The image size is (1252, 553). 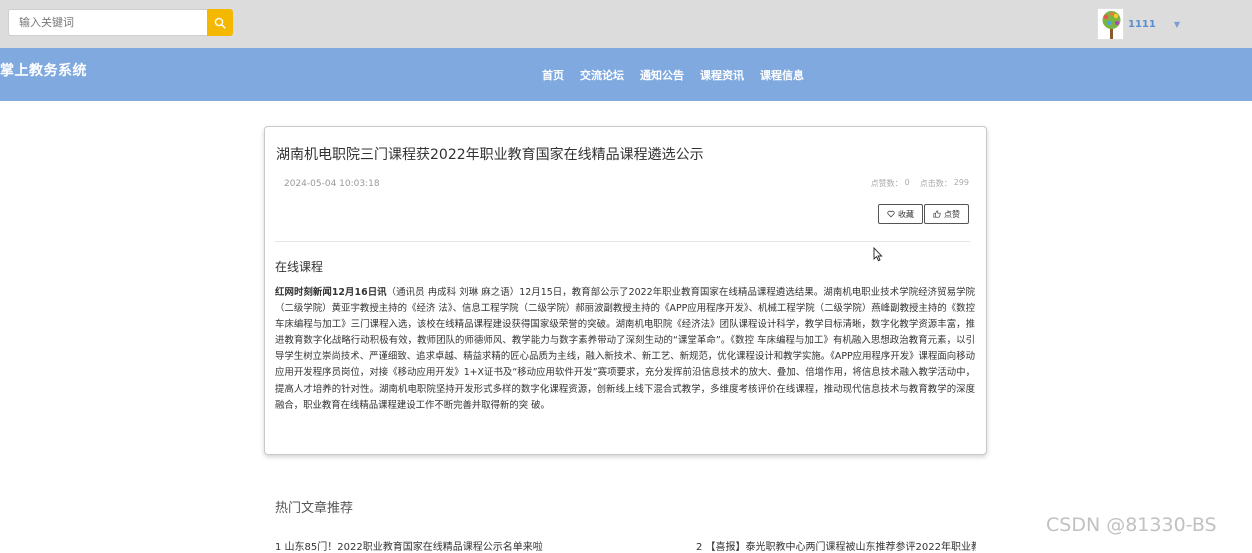 I want to click on username: 1111, so click(x=1142, y=24).